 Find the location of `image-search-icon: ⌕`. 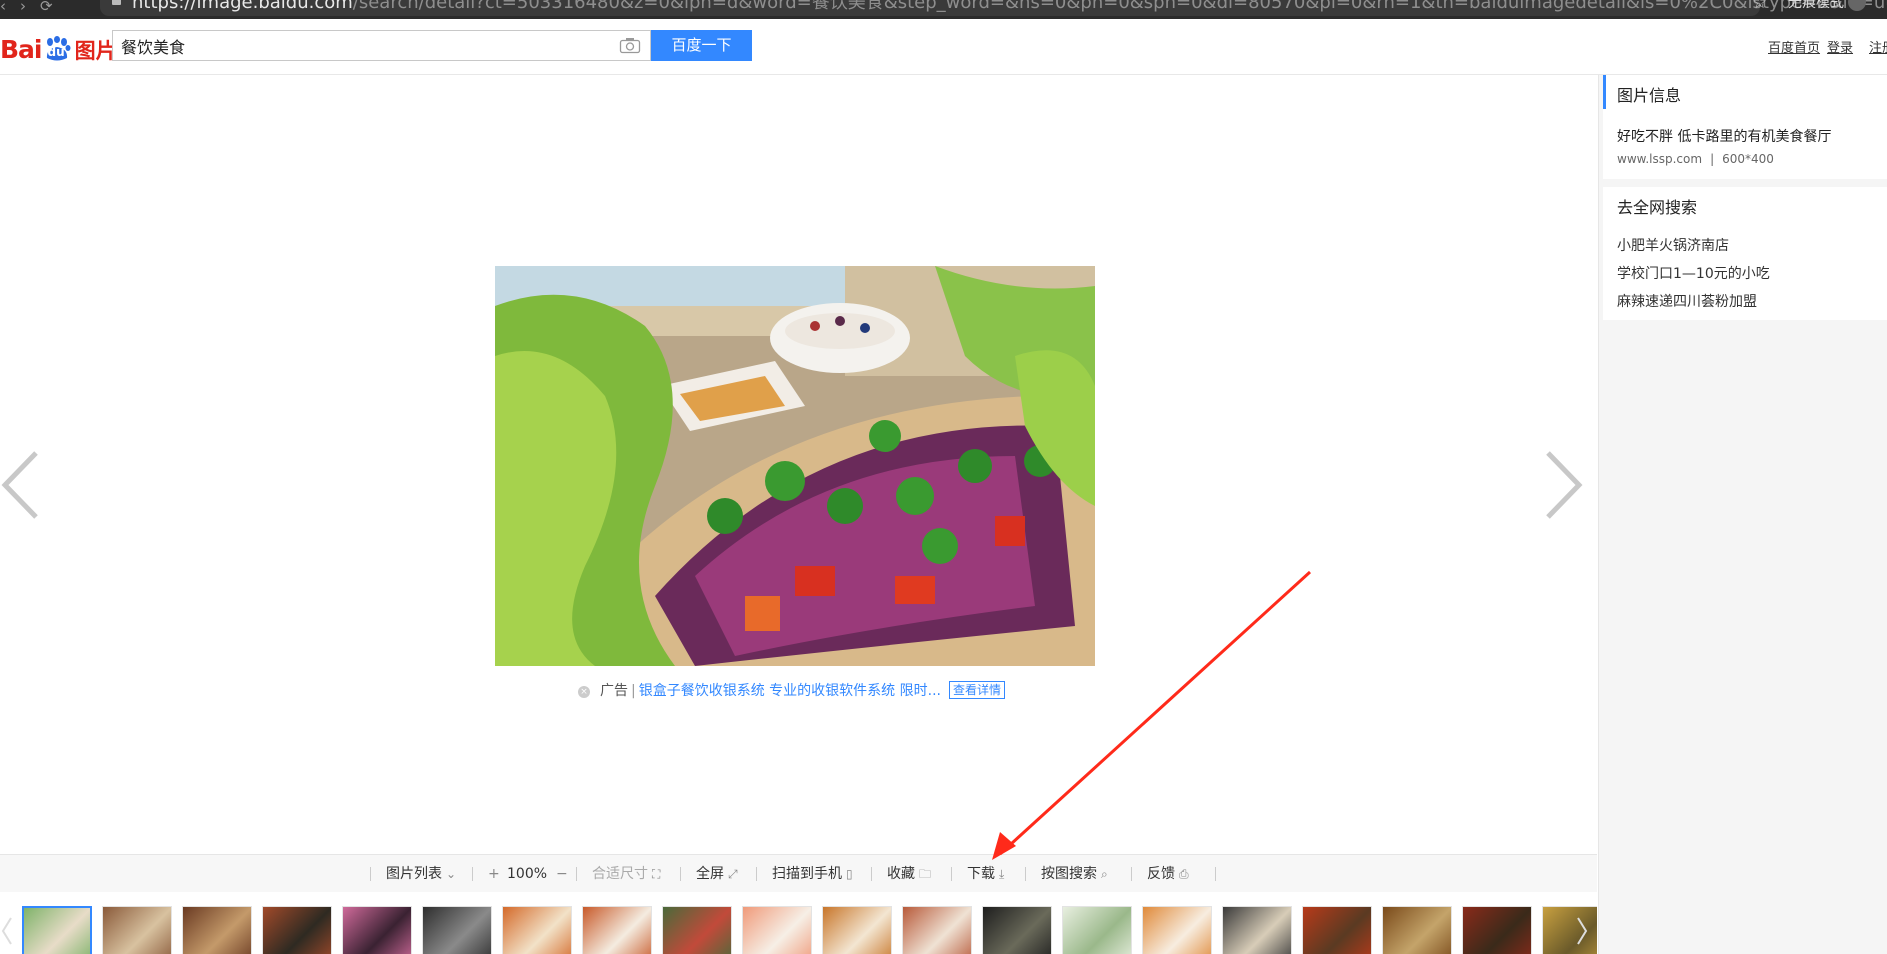

image-search-icon: ⌕ is located at coordinates (1104, 874).